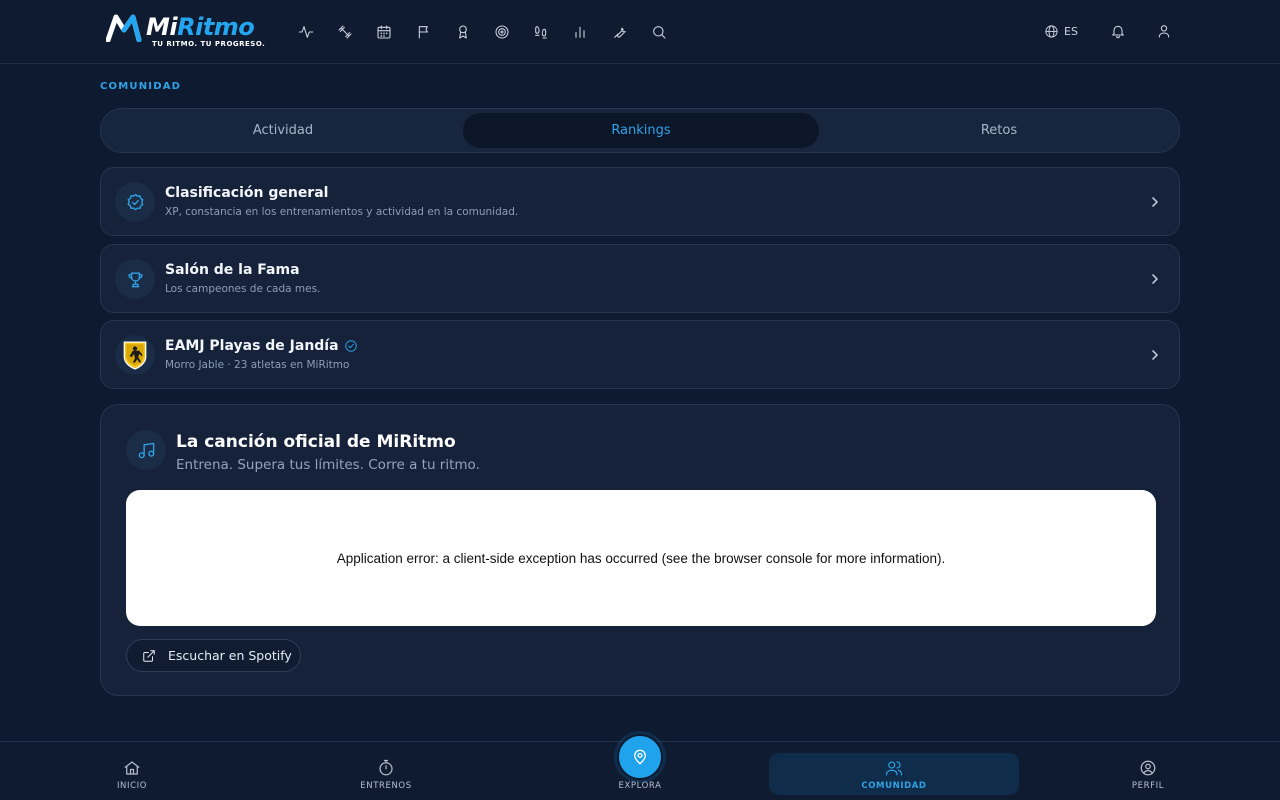  I want to click on map-pin-icon, so click(640, 757).